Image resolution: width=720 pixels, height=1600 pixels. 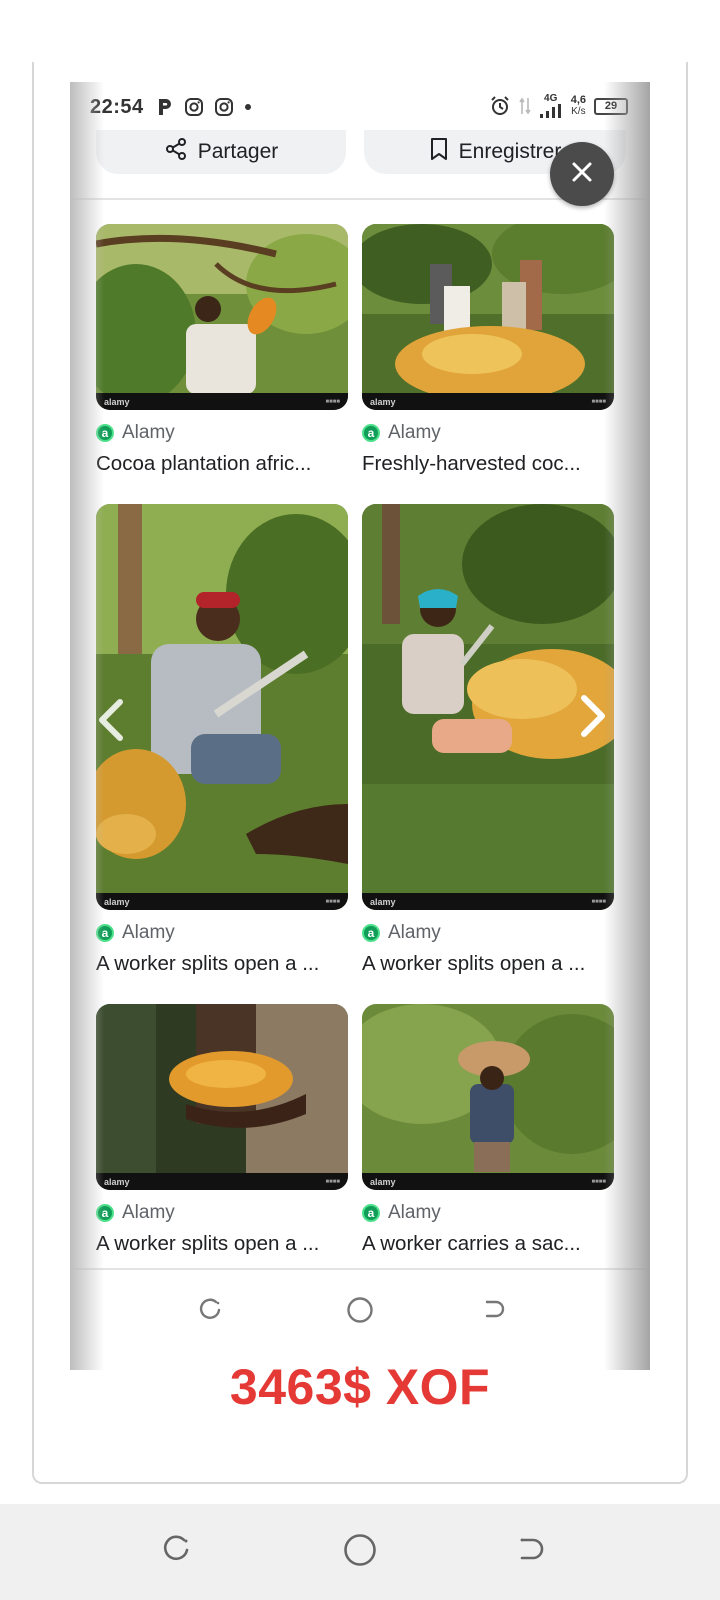 I want to click on back-button, so click(x=494, y=1312).